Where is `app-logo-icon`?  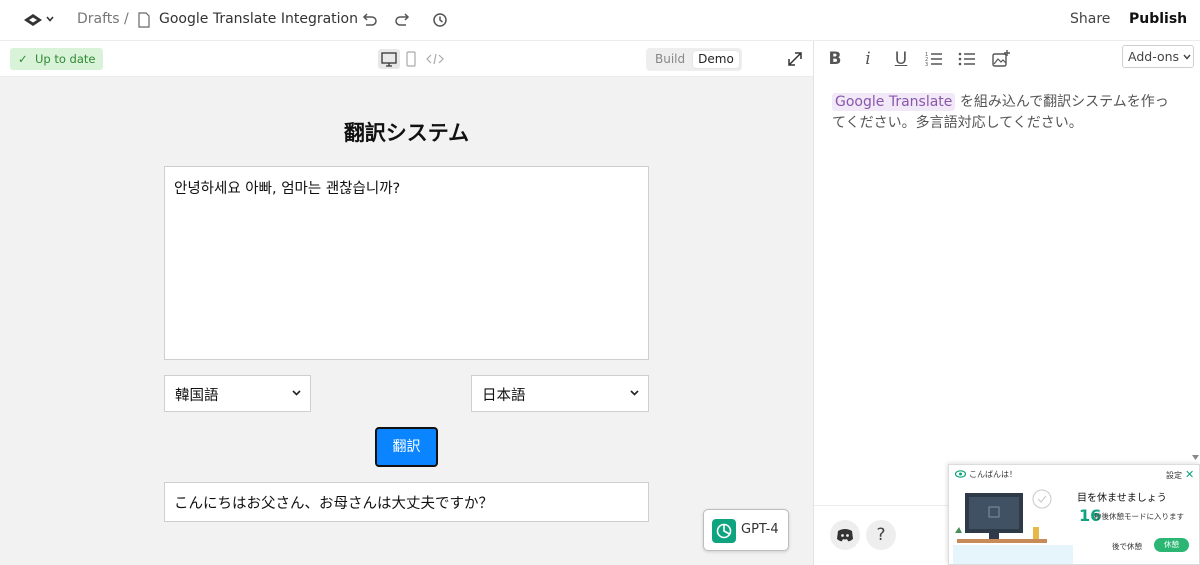
app-logo-icon is located at coordinates (33, 20).